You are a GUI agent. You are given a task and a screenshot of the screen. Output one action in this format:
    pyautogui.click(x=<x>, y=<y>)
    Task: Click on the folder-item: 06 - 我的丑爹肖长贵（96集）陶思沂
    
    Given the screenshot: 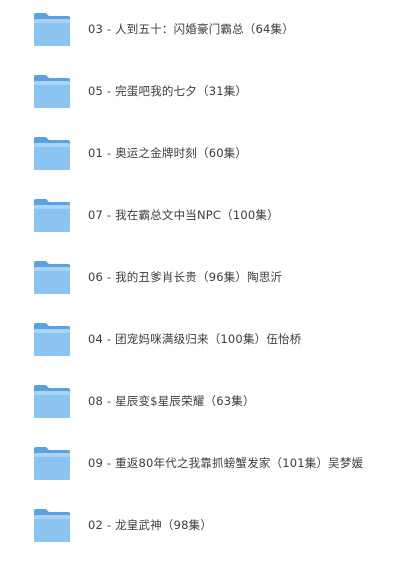 What is the action you would take?
    pyautogui.click(x=204, y=278)
    